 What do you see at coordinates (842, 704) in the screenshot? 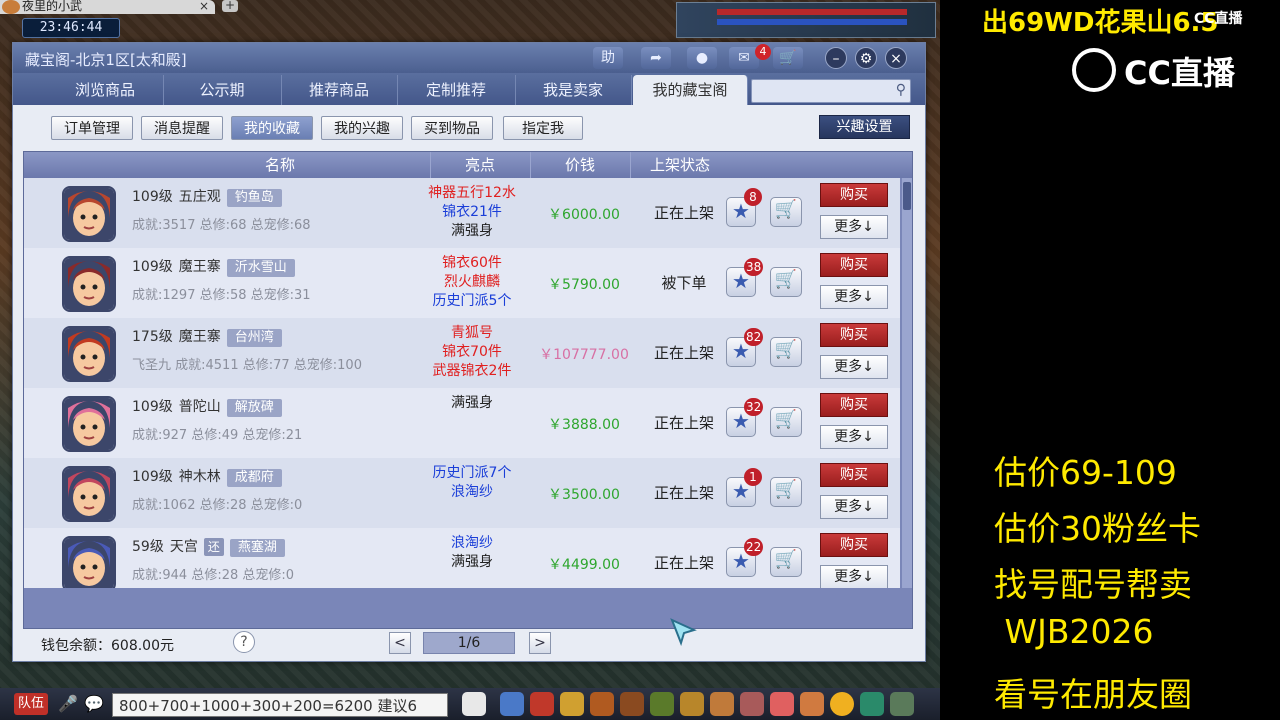
I see `emoji-icon` at bounding box center [842, 704].